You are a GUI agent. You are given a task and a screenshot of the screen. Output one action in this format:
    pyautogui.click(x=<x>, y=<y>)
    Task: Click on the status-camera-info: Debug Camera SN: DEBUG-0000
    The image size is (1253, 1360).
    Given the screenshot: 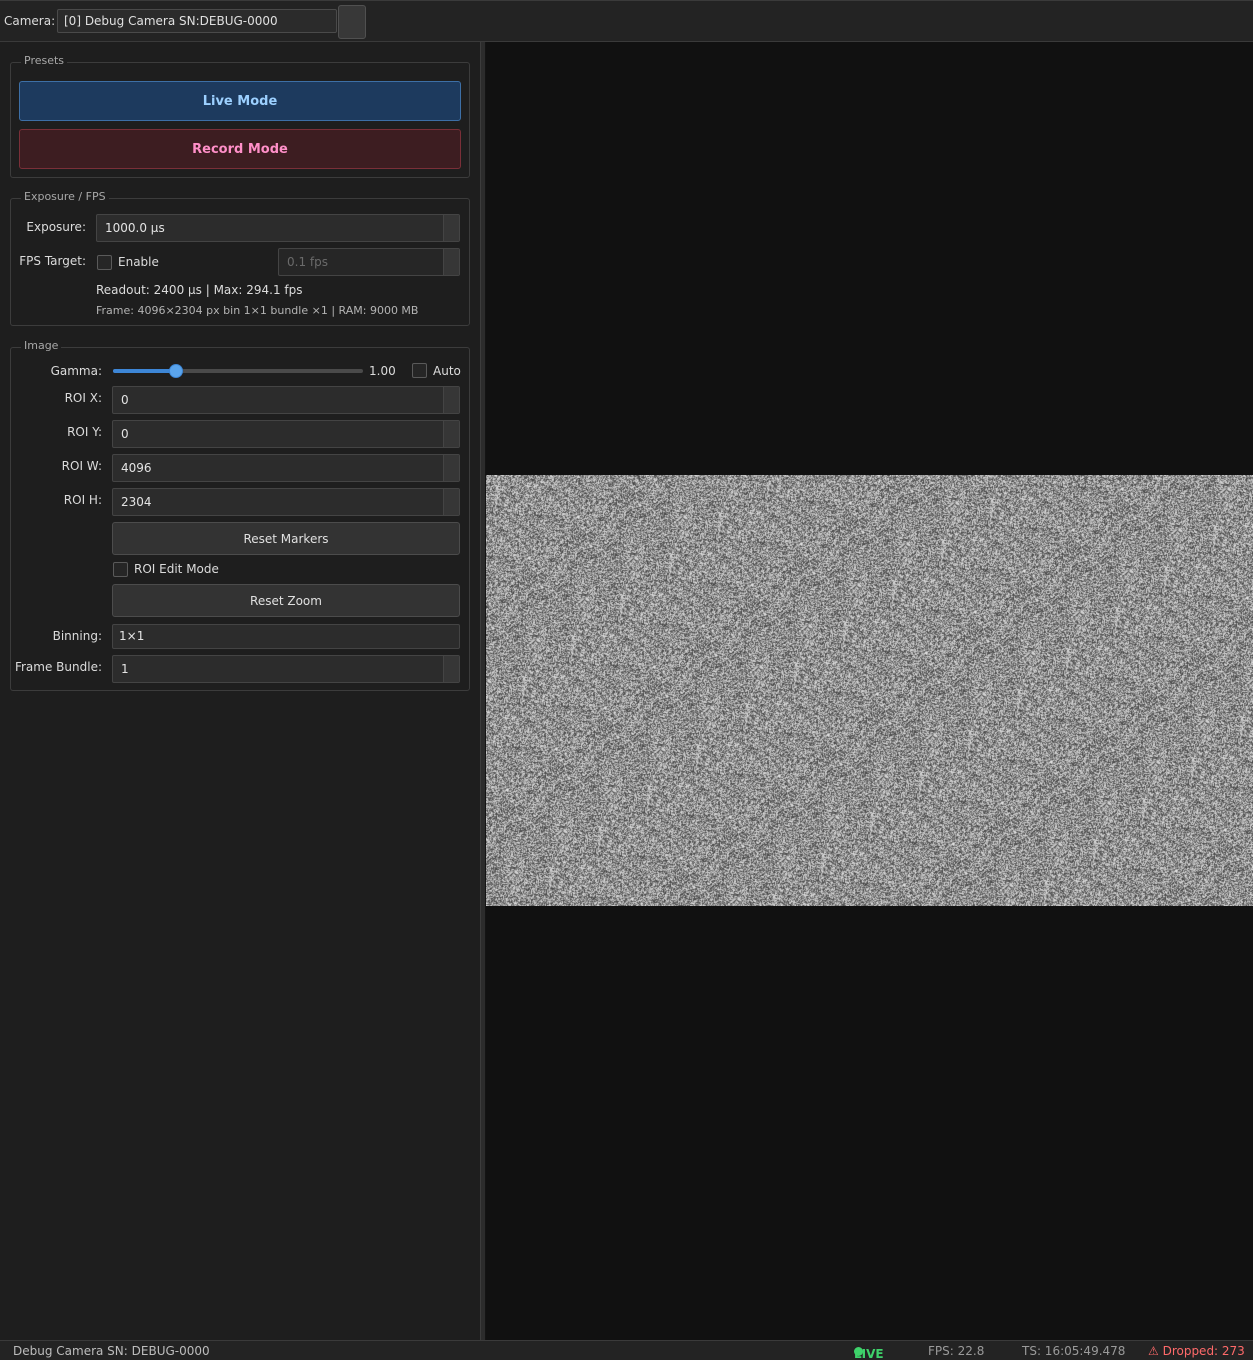 What is the action you would take?
    pyautogui.click(x=111, y=1351)
    